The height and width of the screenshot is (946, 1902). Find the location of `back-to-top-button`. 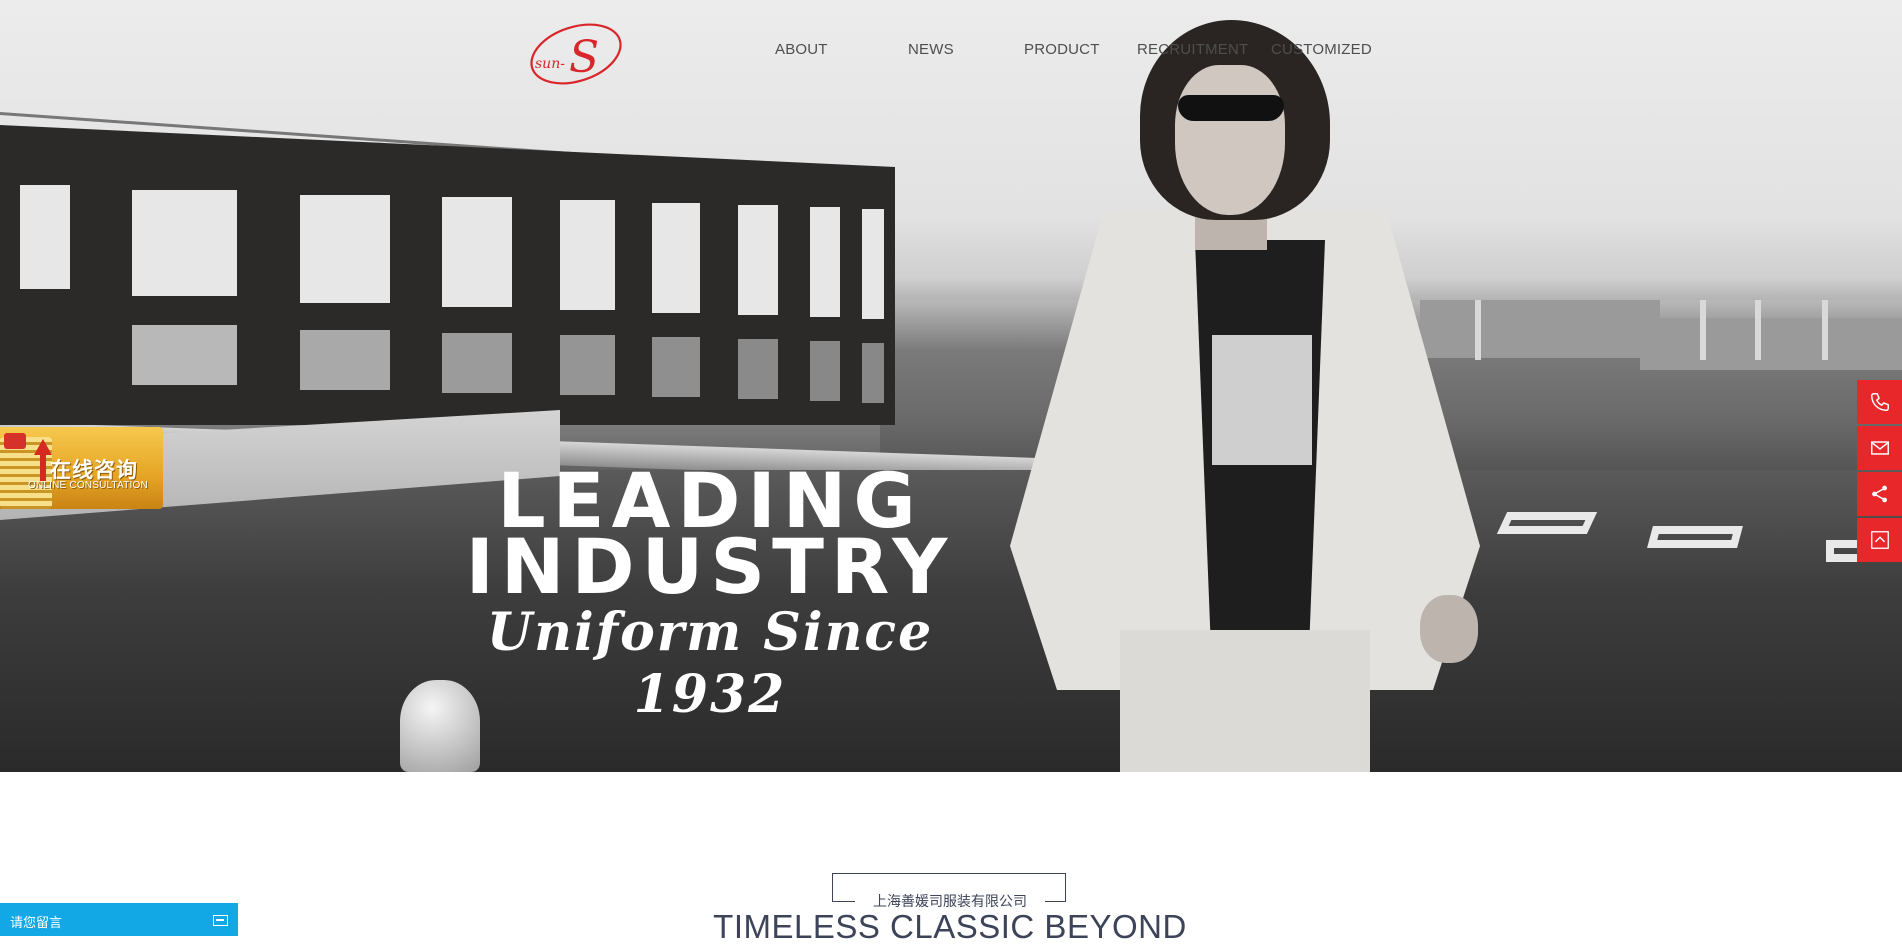

back-to-top-button is located at coordinates (1879, 540).